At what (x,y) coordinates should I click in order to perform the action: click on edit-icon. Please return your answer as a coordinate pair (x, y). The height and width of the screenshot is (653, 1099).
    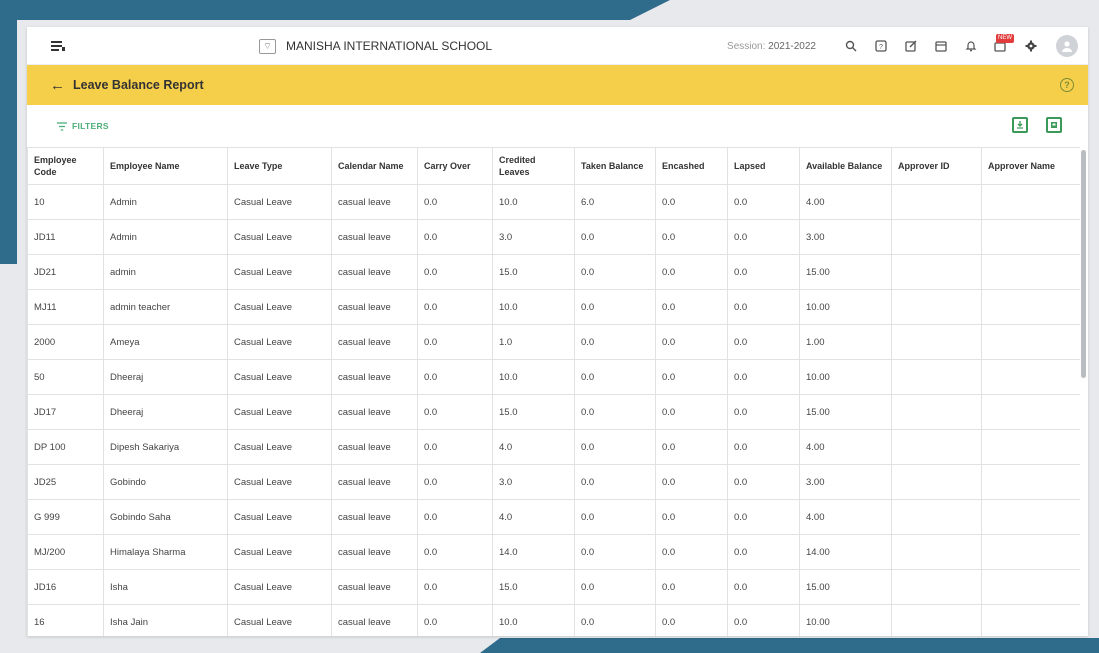
    Looking at the image, I should click on (911, 46).